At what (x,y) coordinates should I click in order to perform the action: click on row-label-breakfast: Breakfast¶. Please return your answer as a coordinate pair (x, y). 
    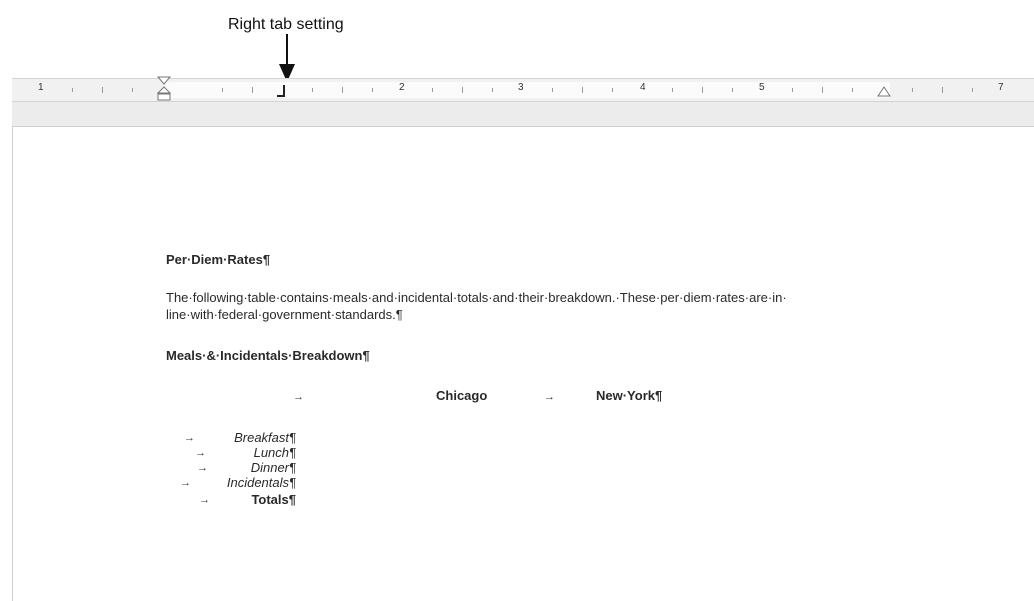
    Looking at the image, I should click on (265, 437).